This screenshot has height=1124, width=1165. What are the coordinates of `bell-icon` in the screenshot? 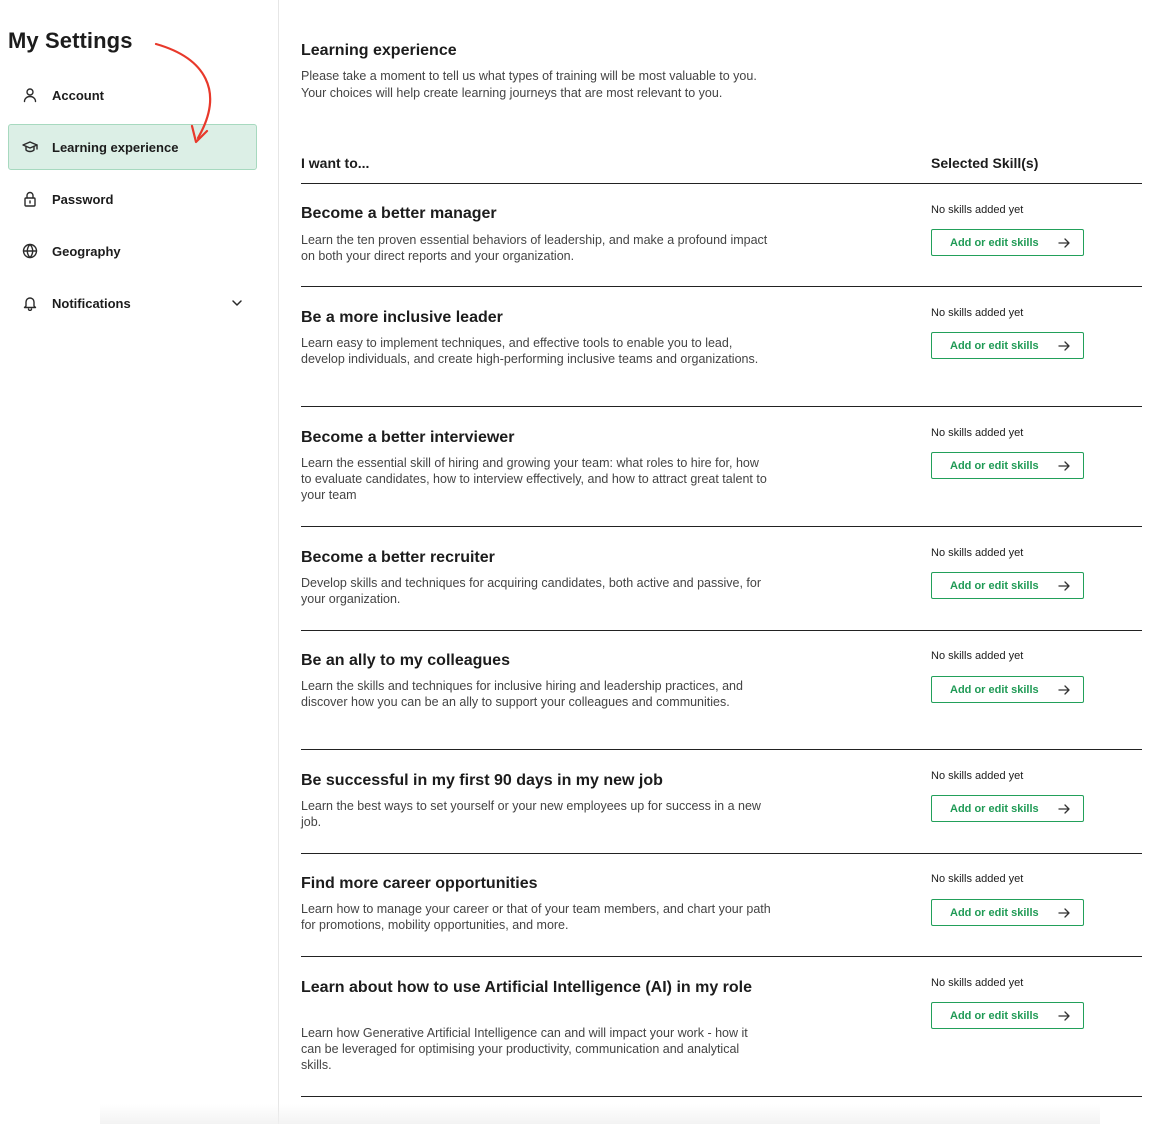 It's located at (30, 303).